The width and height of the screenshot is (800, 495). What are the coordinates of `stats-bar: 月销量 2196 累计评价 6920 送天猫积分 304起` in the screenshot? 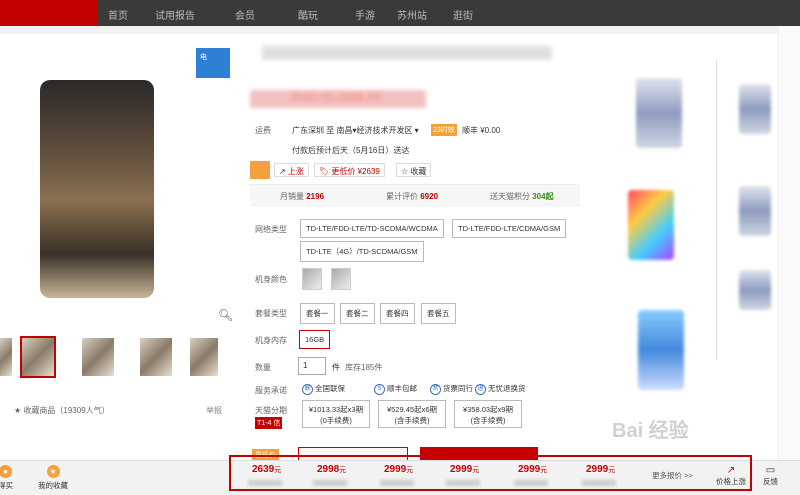 It's located at (415, 195).